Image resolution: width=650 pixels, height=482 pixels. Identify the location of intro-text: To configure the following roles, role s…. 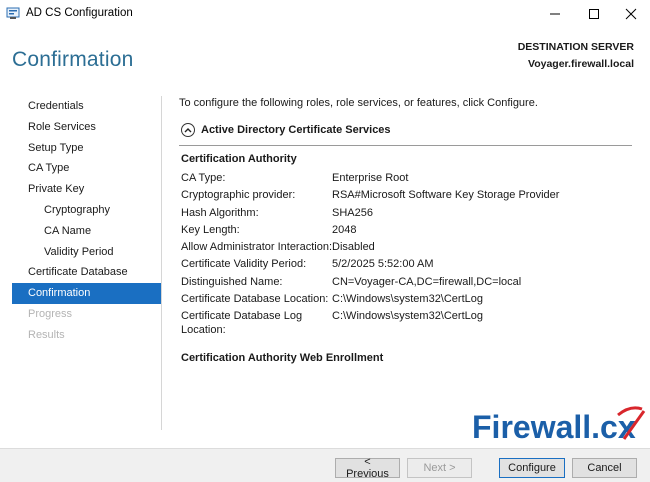
(358, 103).